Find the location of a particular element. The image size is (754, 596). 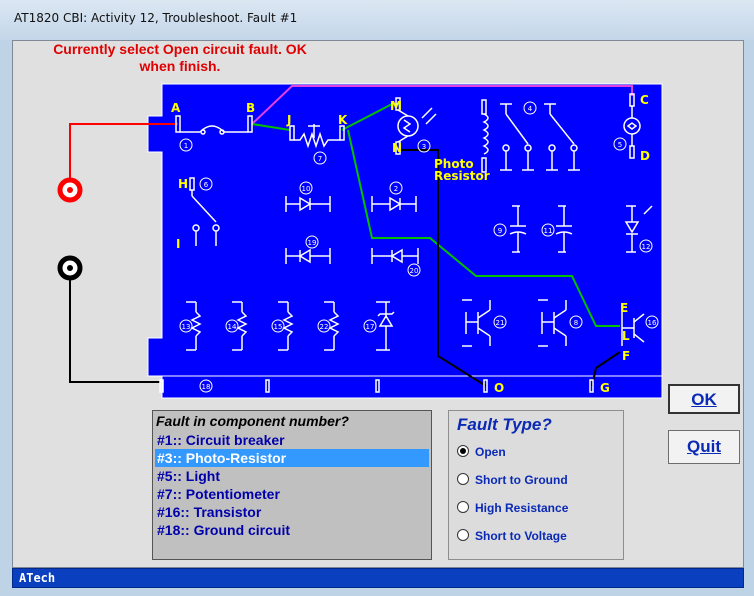

radio-label: High Resistance is located at coordinates (522, 508).